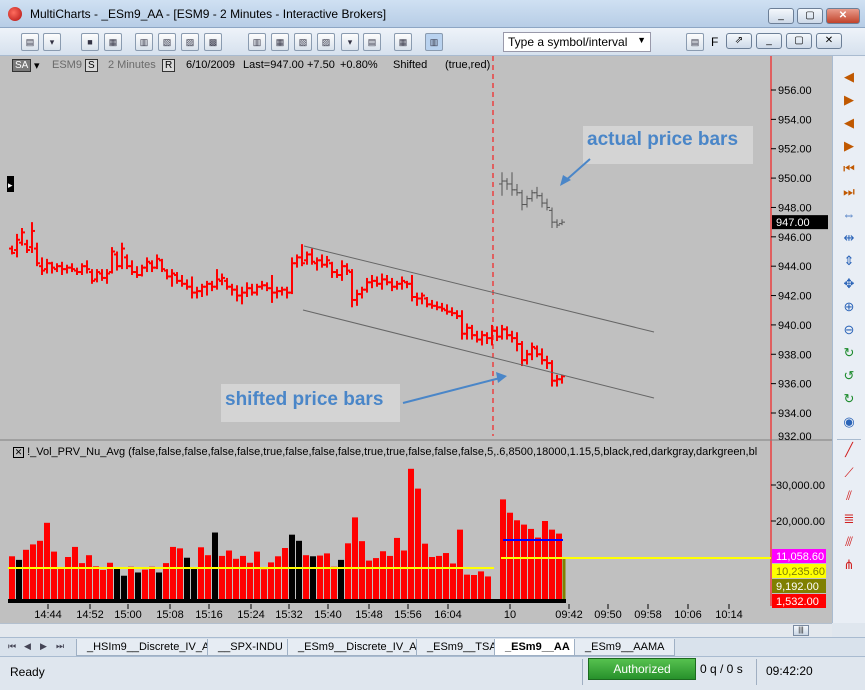 Image resolution: width=865 pixels, height=690 pixels. I want to click on mdi-minimize-button: _, so click(769, 41).